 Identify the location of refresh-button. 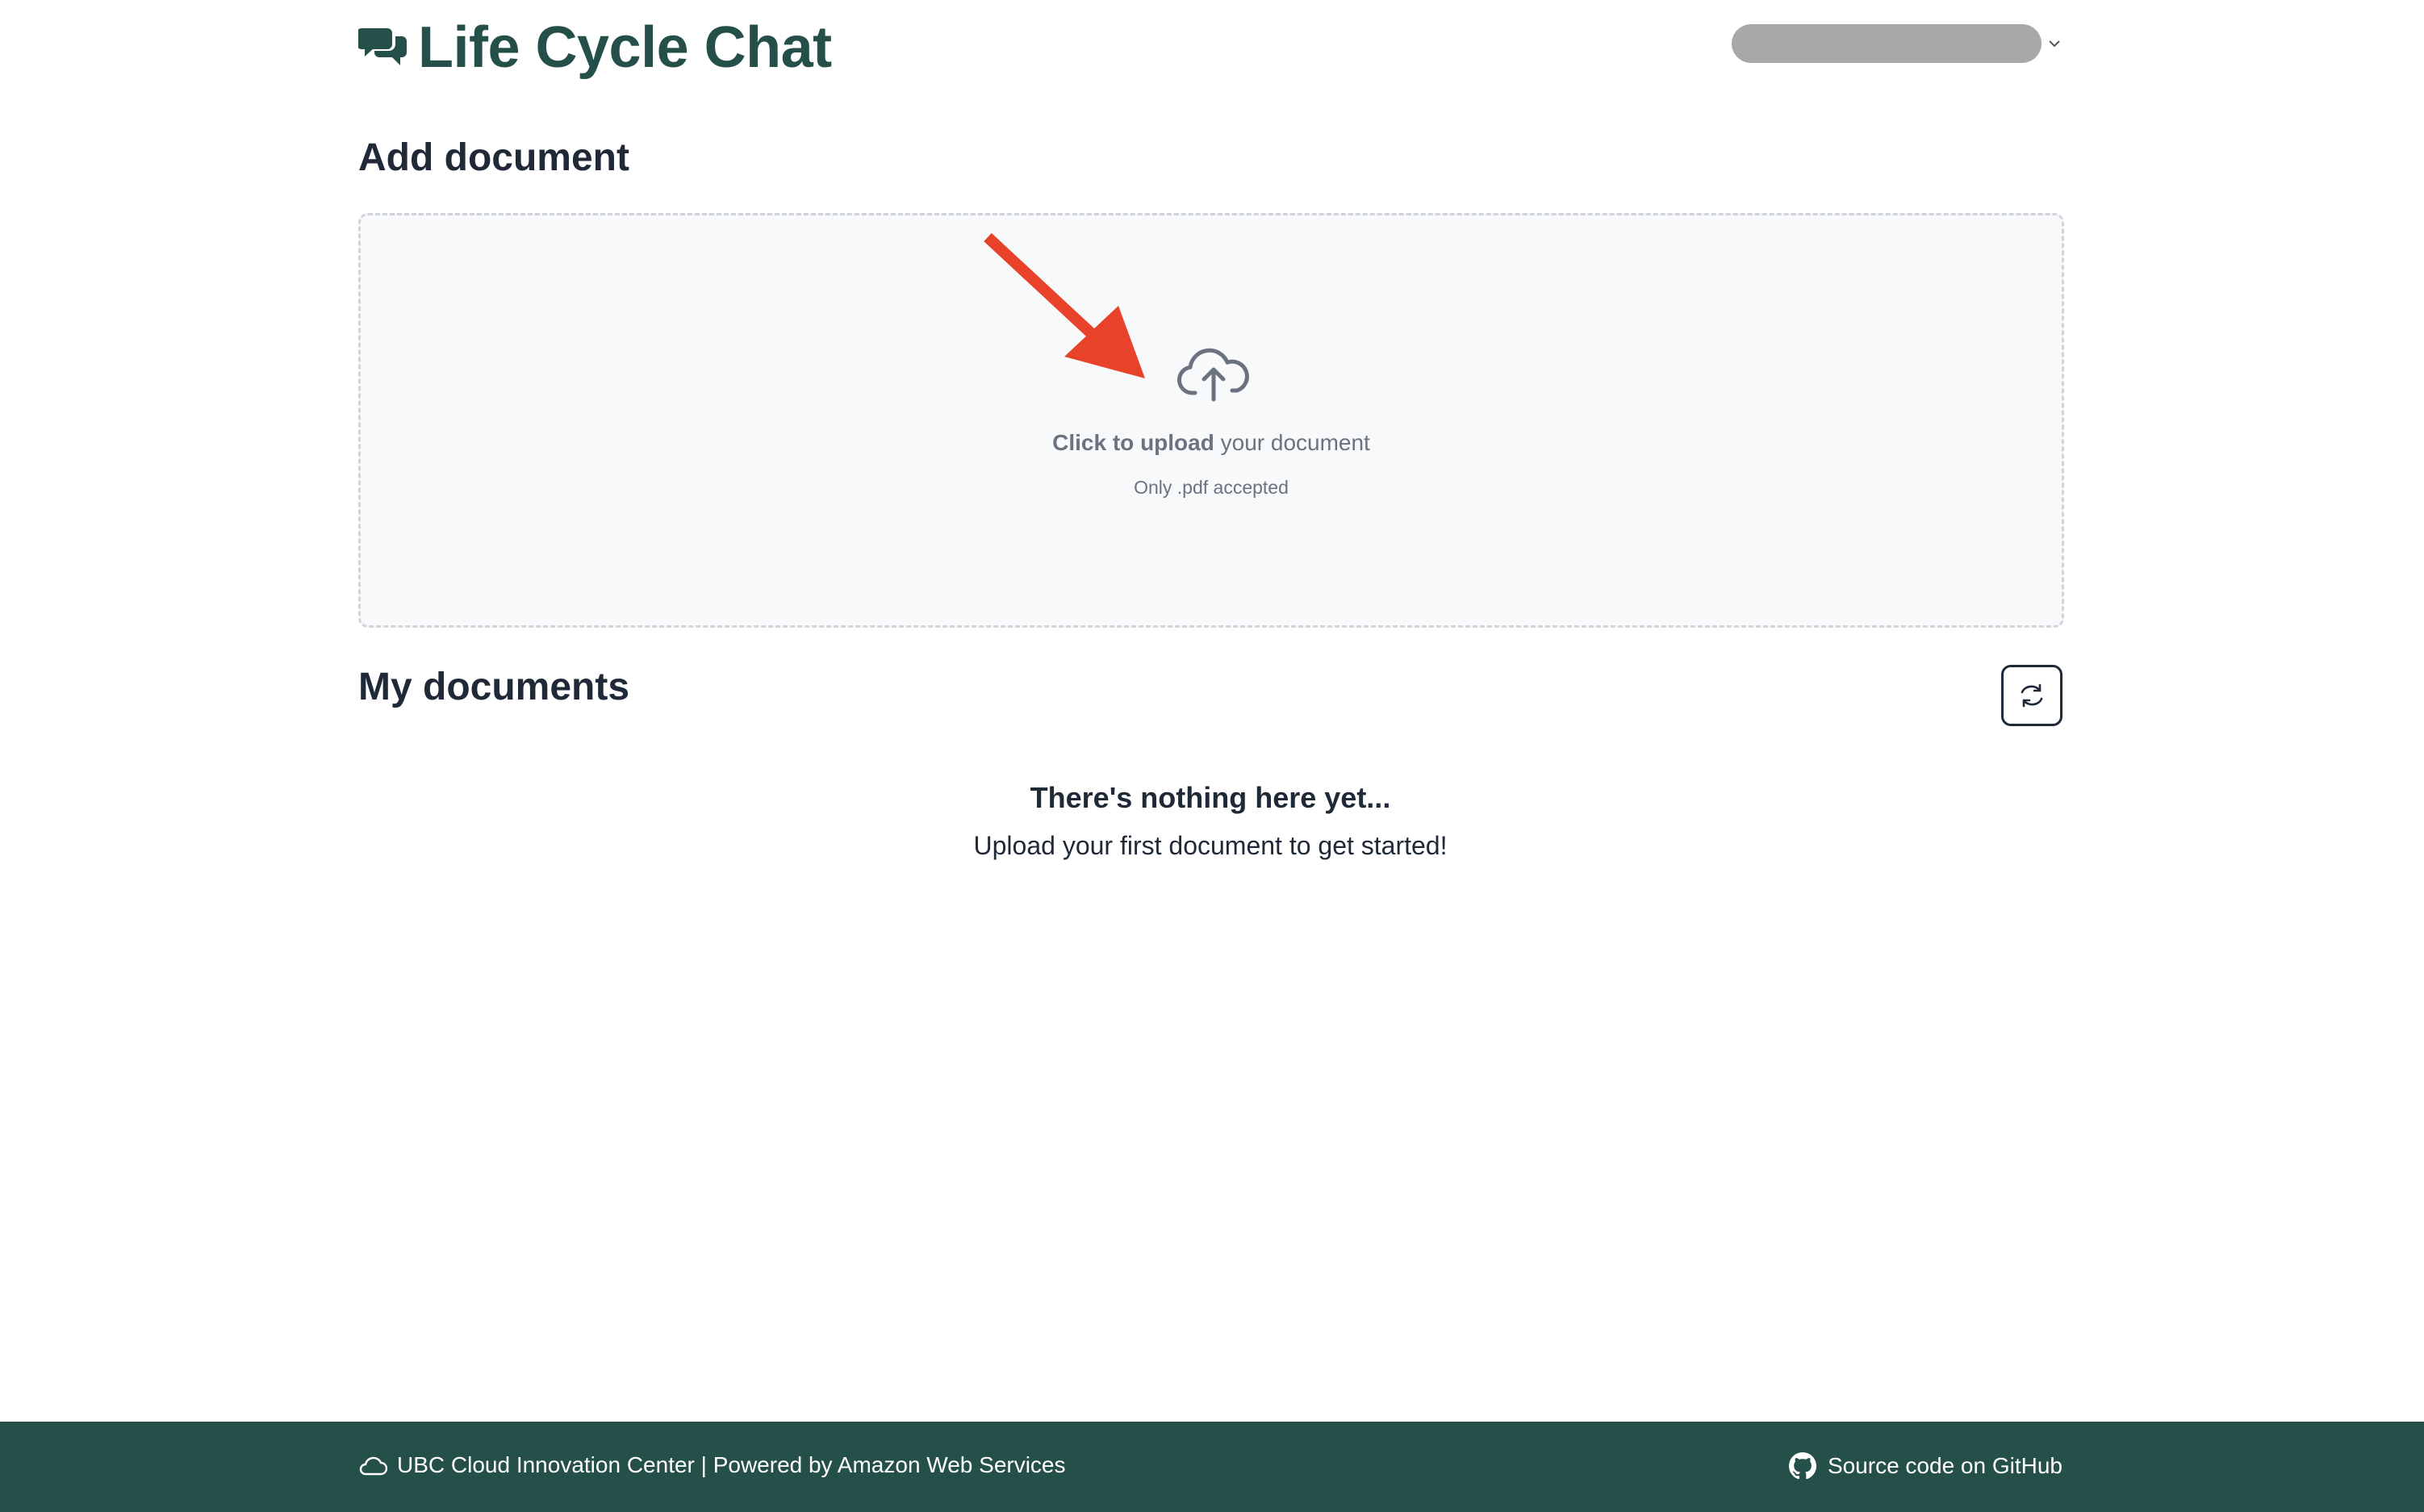
(2031, 695).